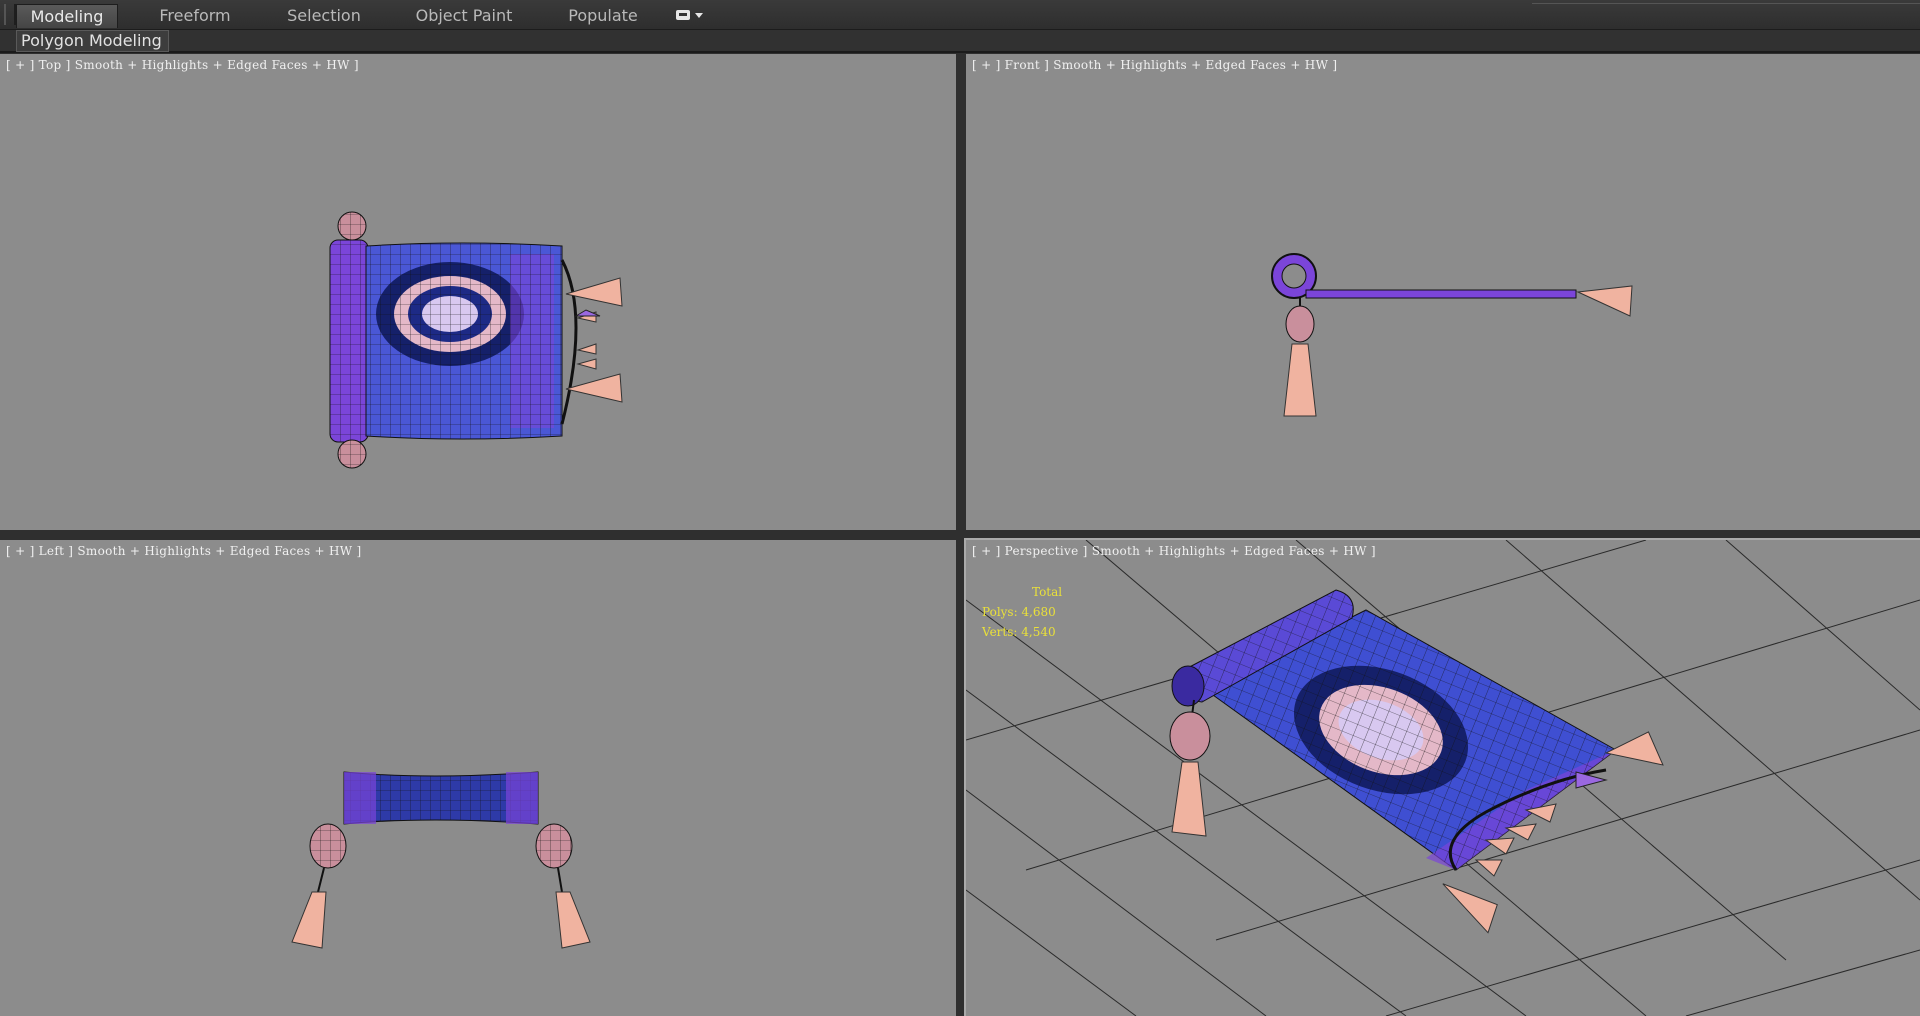 The image size is (1920, 1016). Describe the element at coordinates (92, 41) in the screenshot. I see `polygon-modeling-panel-button: Polygon Modeling` at that location.